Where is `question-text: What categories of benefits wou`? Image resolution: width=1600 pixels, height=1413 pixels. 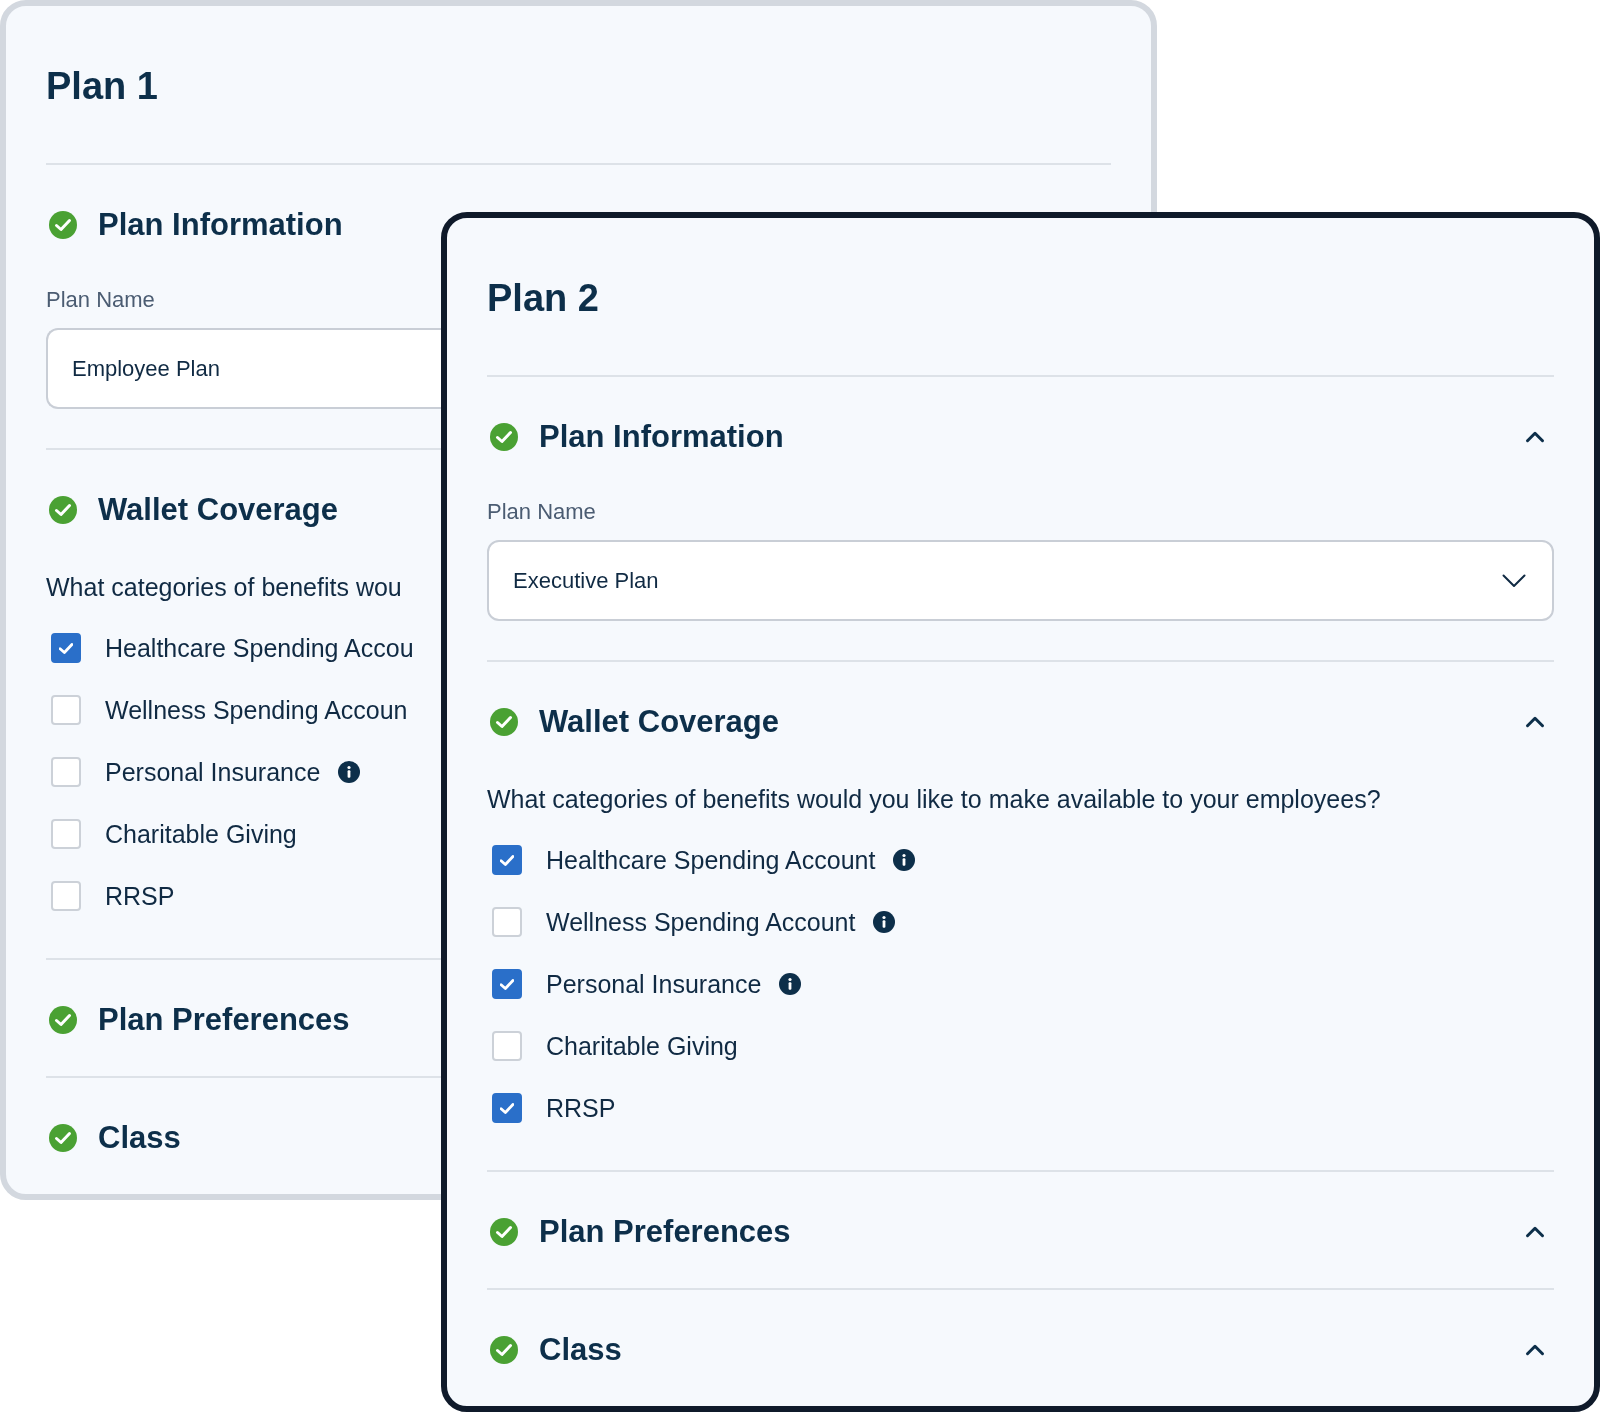 question-text: What categories of benefits wou is located at coordinates (224, 587).